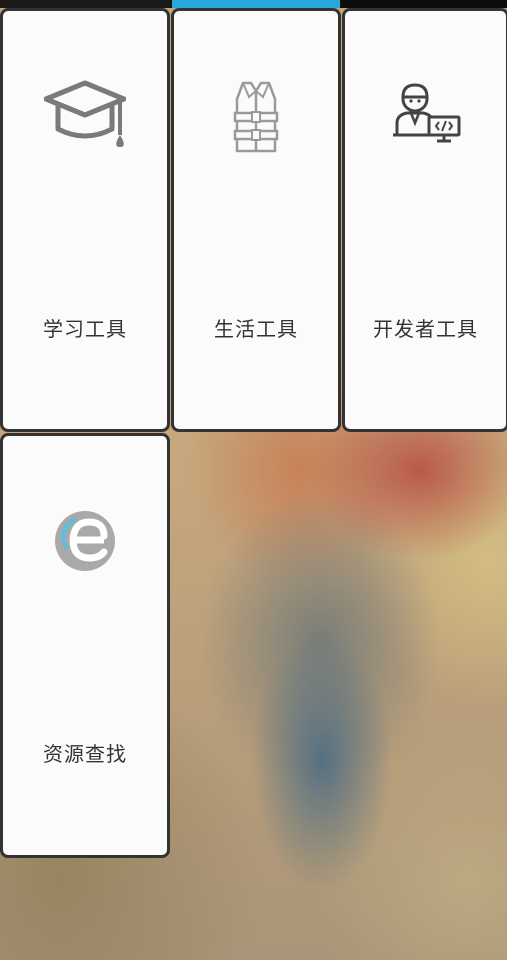  What do you see at coordinates (85, 4) in the screenshot?
I see `tab-indicator-left` at bounding box center [85, 4].